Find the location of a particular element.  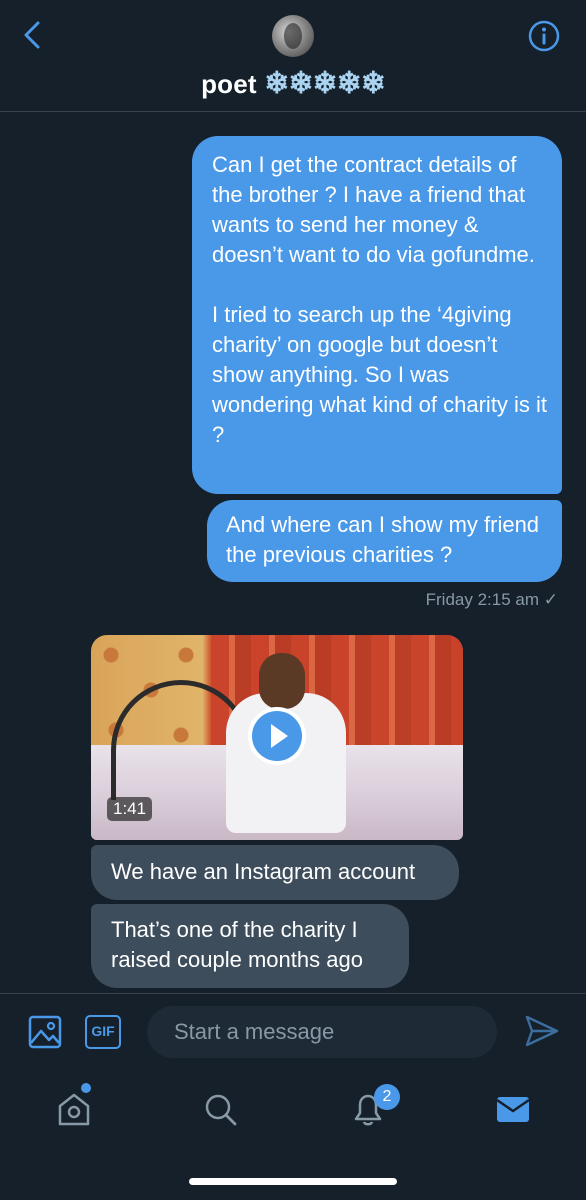

snowflake-emoji: ❄❄❄❄❄ is located at coordinates (325, 83).